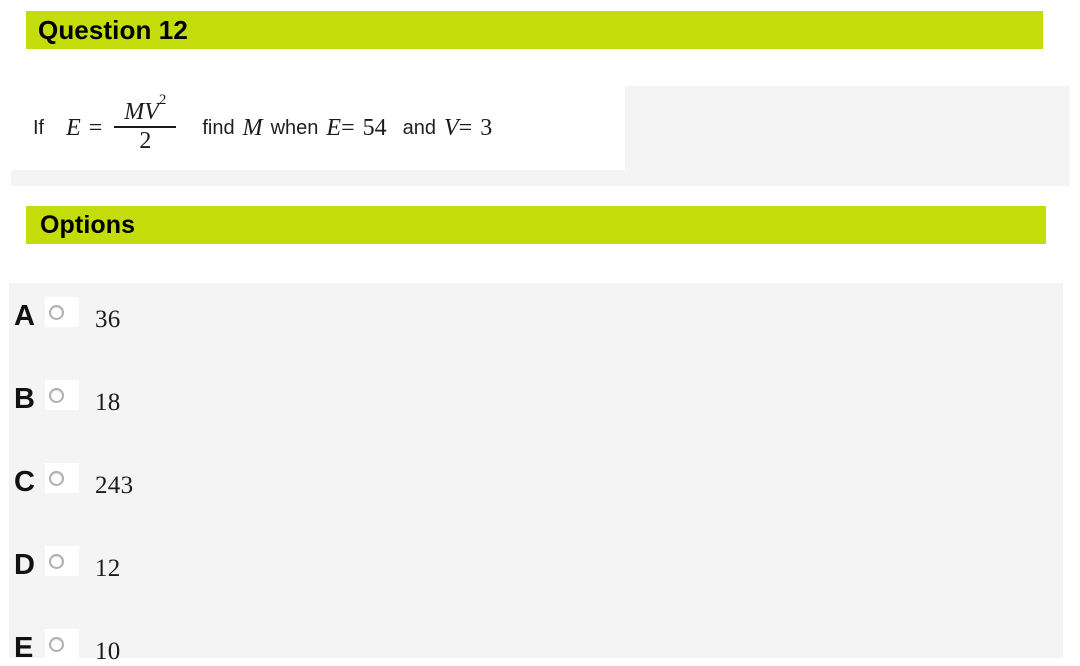 The image size is (1080, 666). Describe the element at coordinates (73, 127) in the screenshot. I see `formula-lhs-variable: E` at that location.